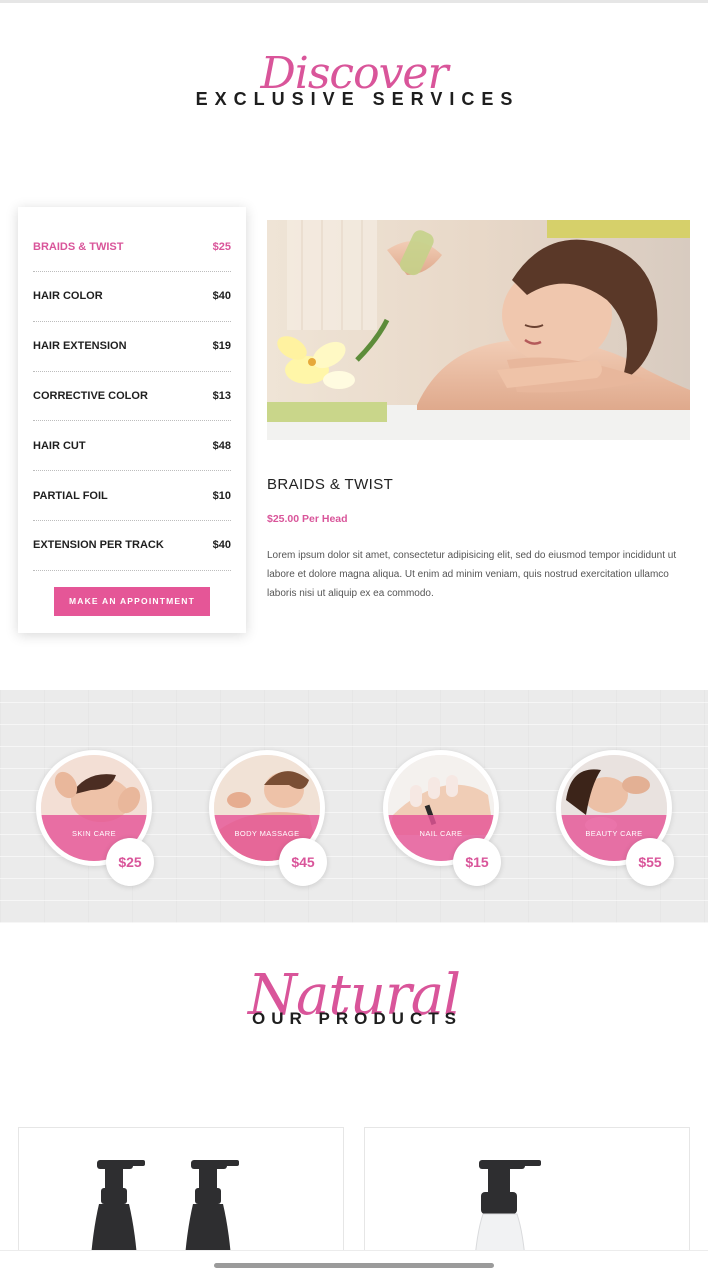 The height and width of the screenshot is (1280, 708). I want to click on service-tile-label: NAIL CARE, so click(441, 833).